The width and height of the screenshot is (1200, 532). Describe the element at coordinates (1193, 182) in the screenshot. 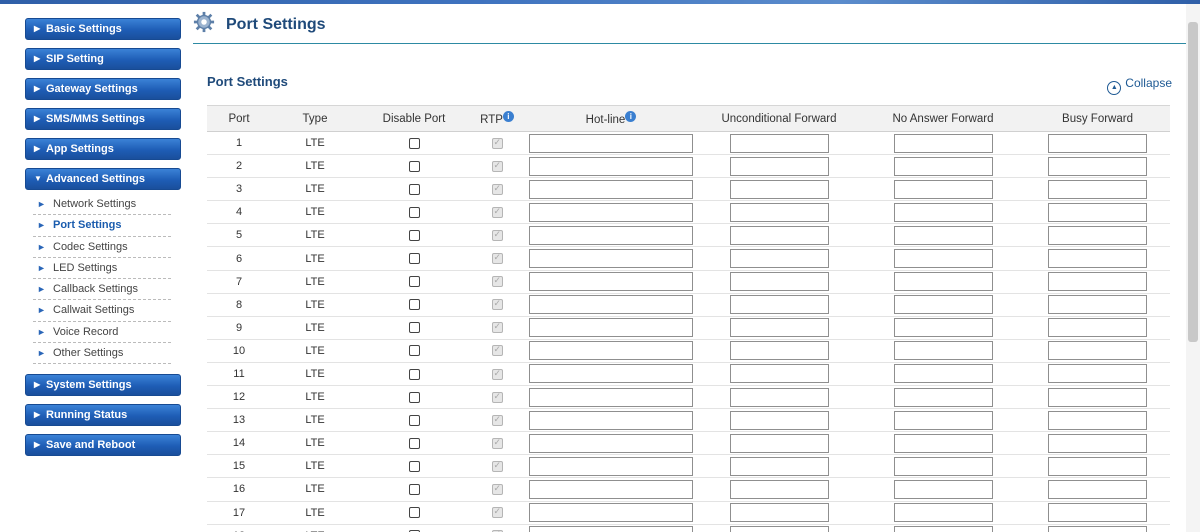

I see `scrollbar-thumb` at that location.